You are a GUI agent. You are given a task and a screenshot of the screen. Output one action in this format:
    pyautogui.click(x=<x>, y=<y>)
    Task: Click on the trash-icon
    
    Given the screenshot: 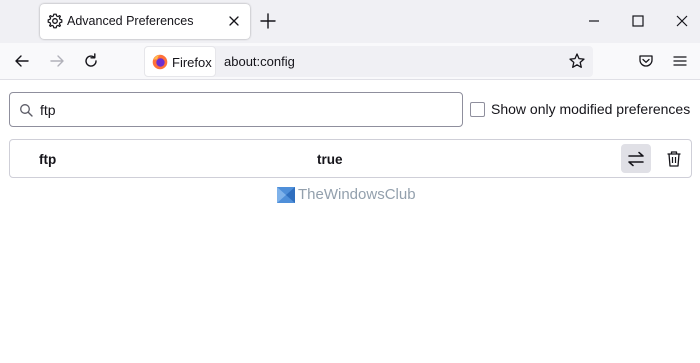 What is the action you would take?
    pyautogui.click(x=674, y=159)
    